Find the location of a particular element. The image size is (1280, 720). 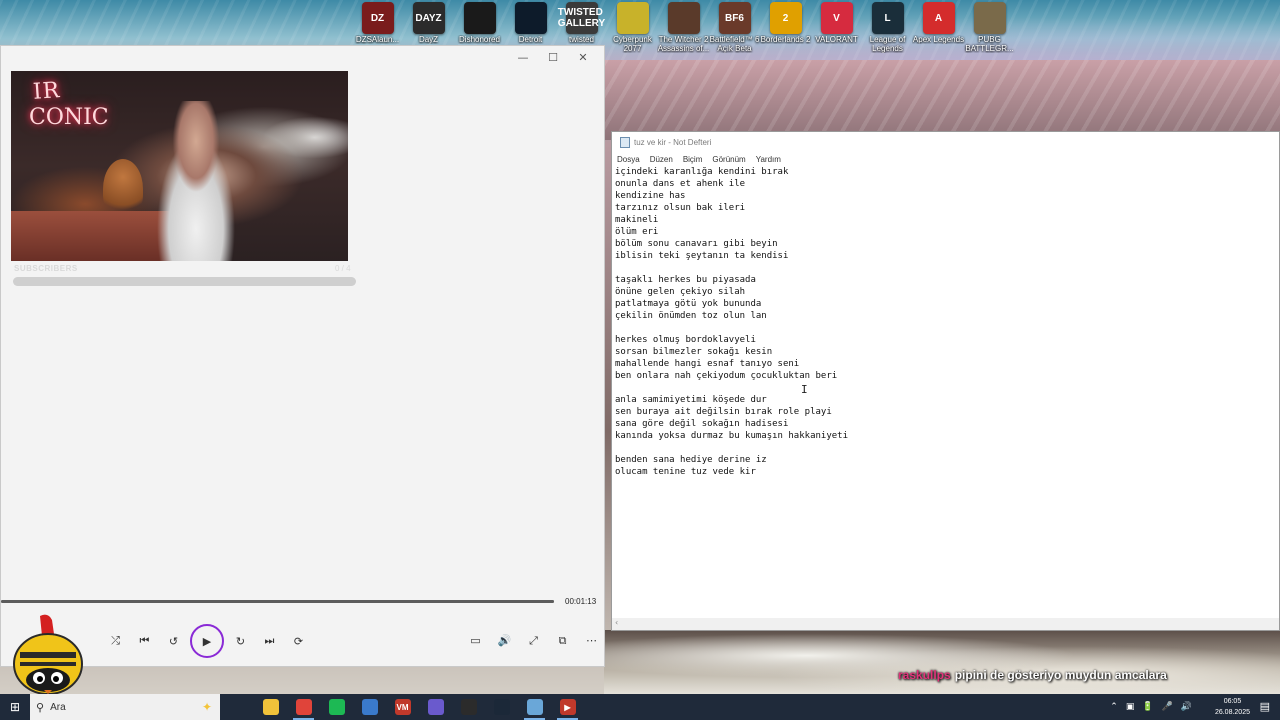

subscriber-overlay-label: SUBSCRIBERS is located at coordinates (46, 268).